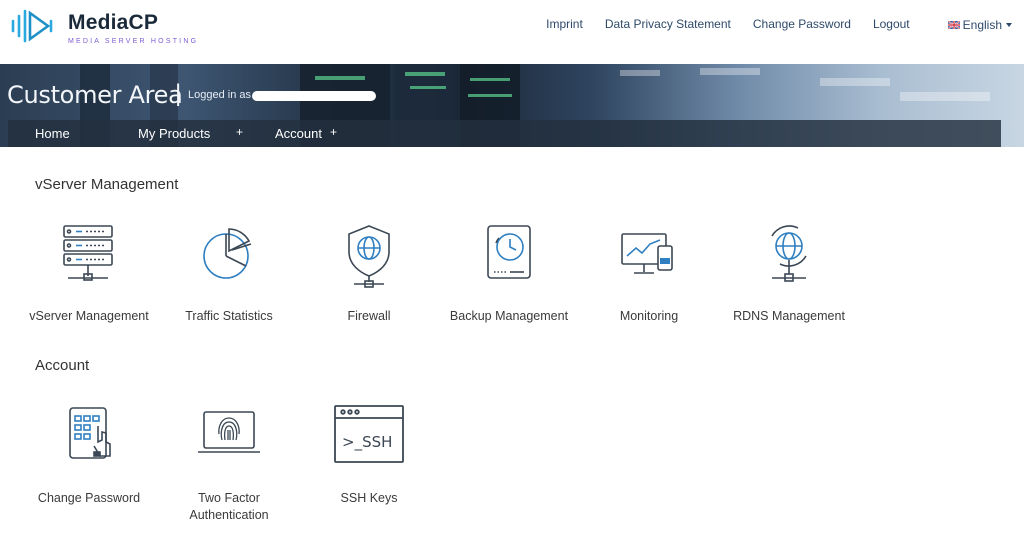  I want to click on tile-label: vServer Management, so click(89, 316).